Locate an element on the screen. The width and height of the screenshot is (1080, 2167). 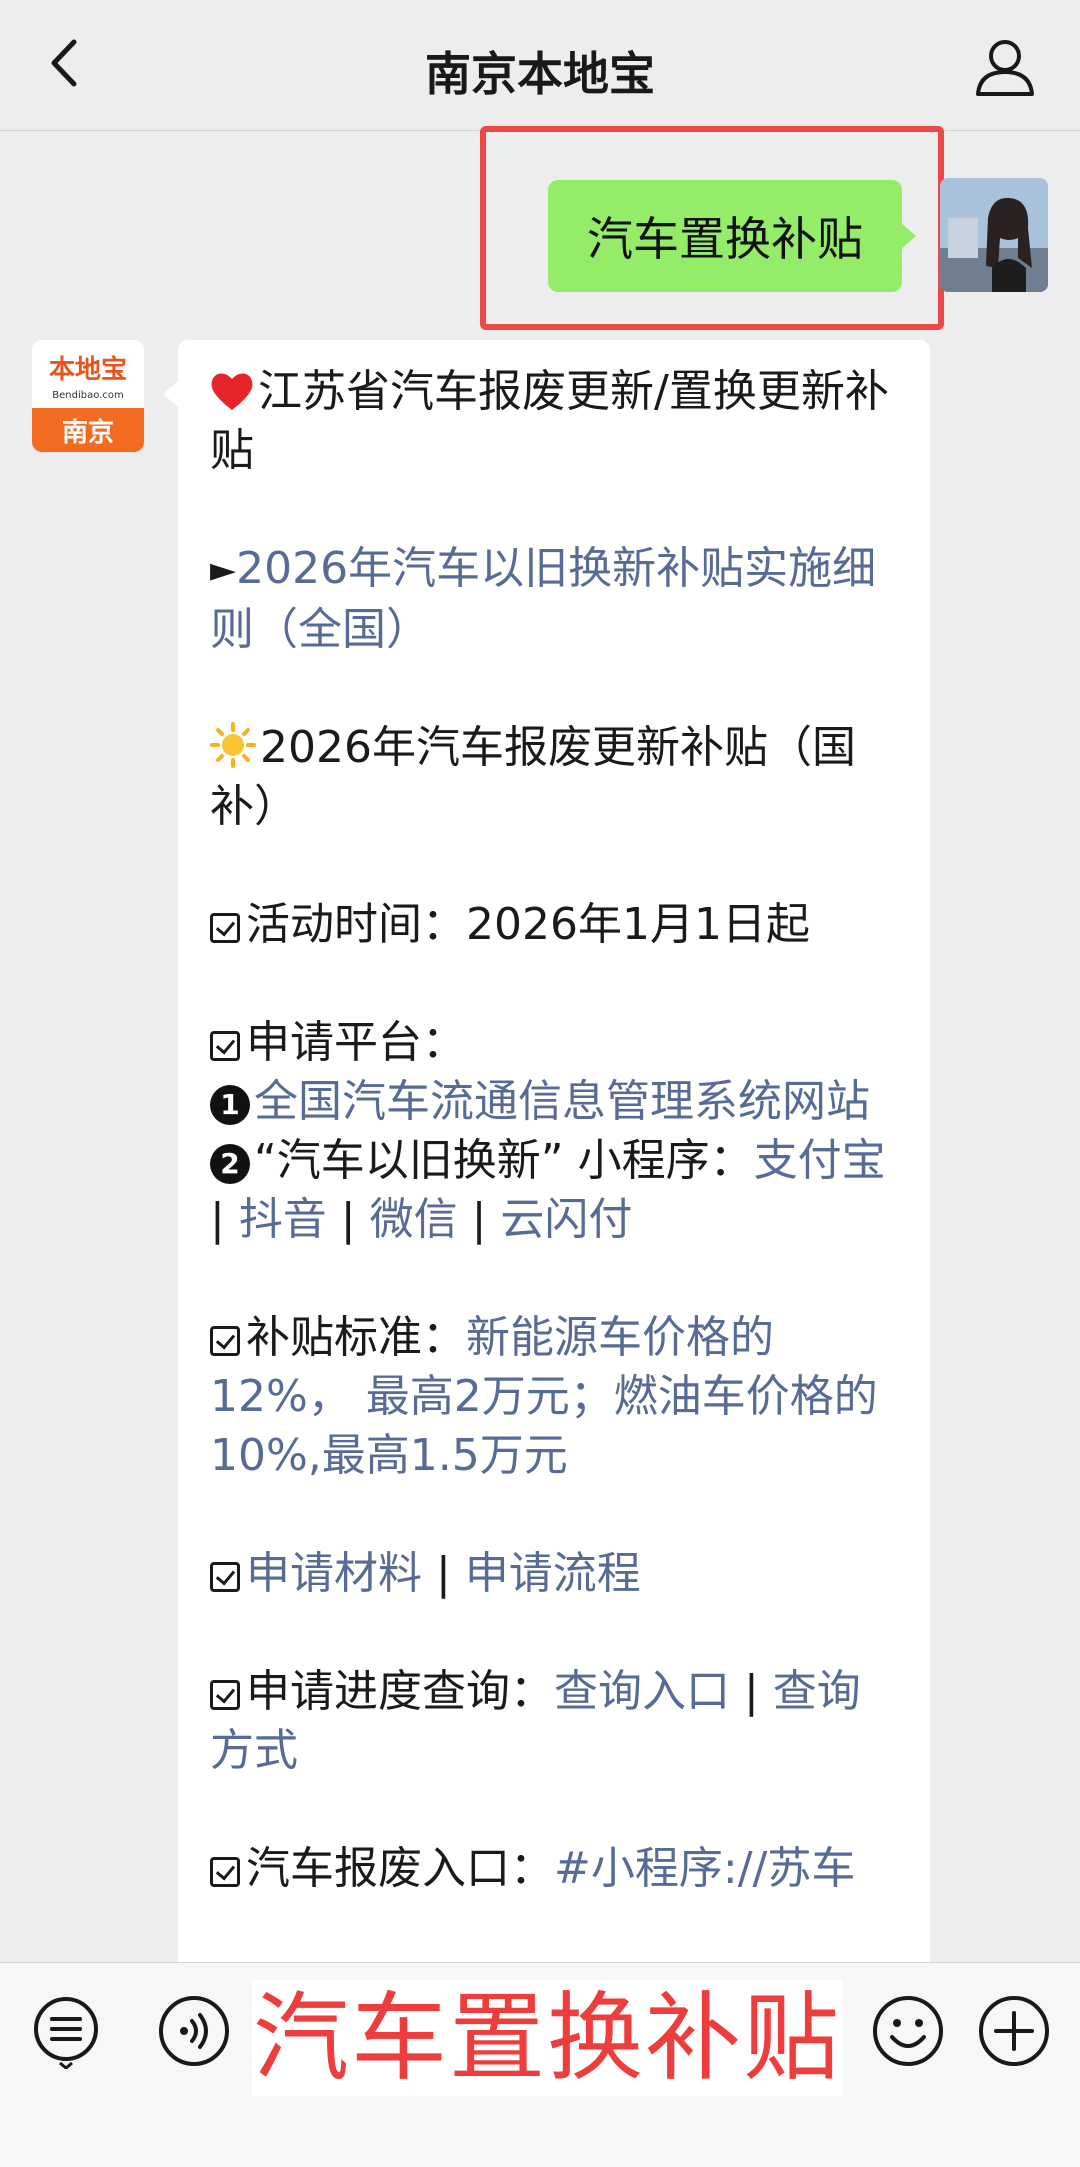
plus-button is located at coordinates (1014, 2031).